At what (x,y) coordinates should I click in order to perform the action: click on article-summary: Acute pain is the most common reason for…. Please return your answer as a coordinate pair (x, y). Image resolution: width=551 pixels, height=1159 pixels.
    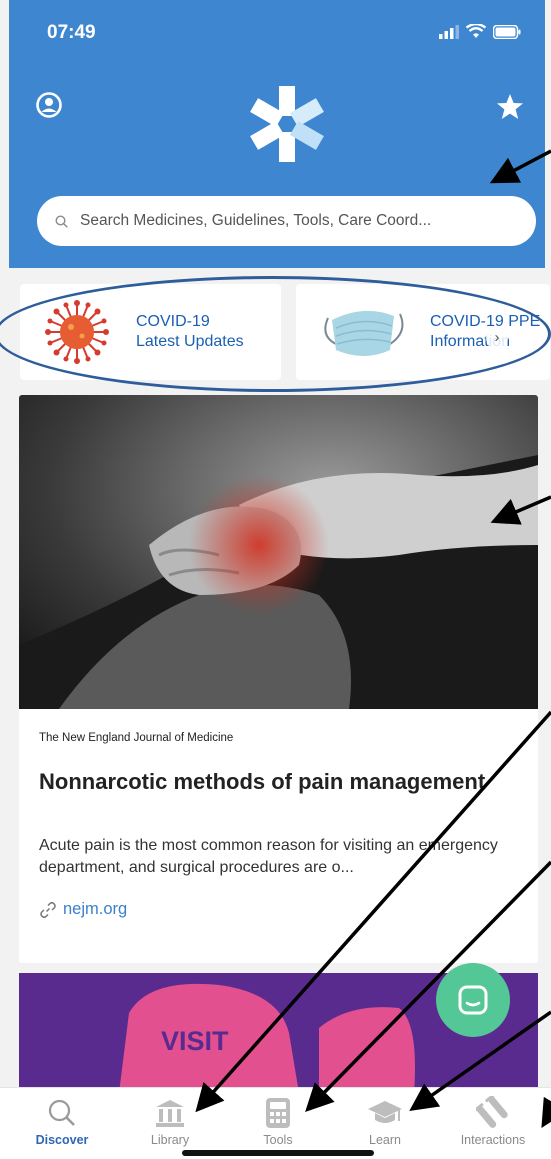
    Looking at the image, I should click on (268, 856).